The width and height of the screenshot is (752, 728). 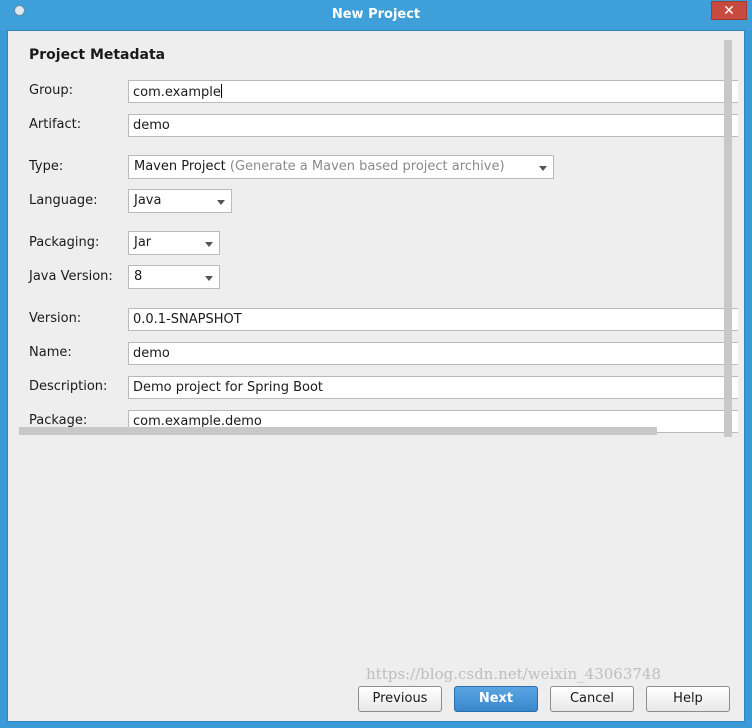 What do you see at coordinates (221, 91) in the screenshot?
I see `text-caret` at bounding box center [221, 91].